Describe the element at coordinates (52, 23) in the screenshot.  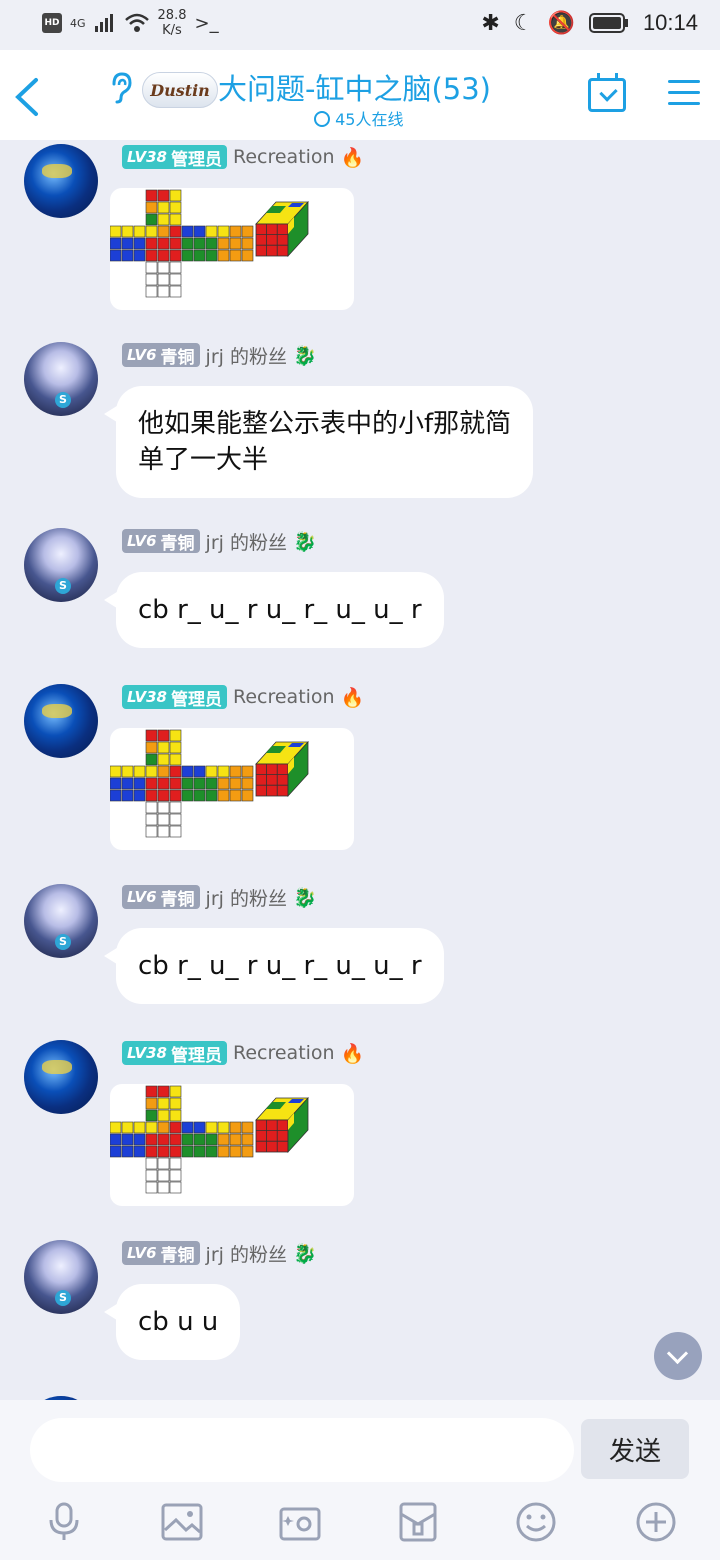
I see `hd-icon: HD` at that location.